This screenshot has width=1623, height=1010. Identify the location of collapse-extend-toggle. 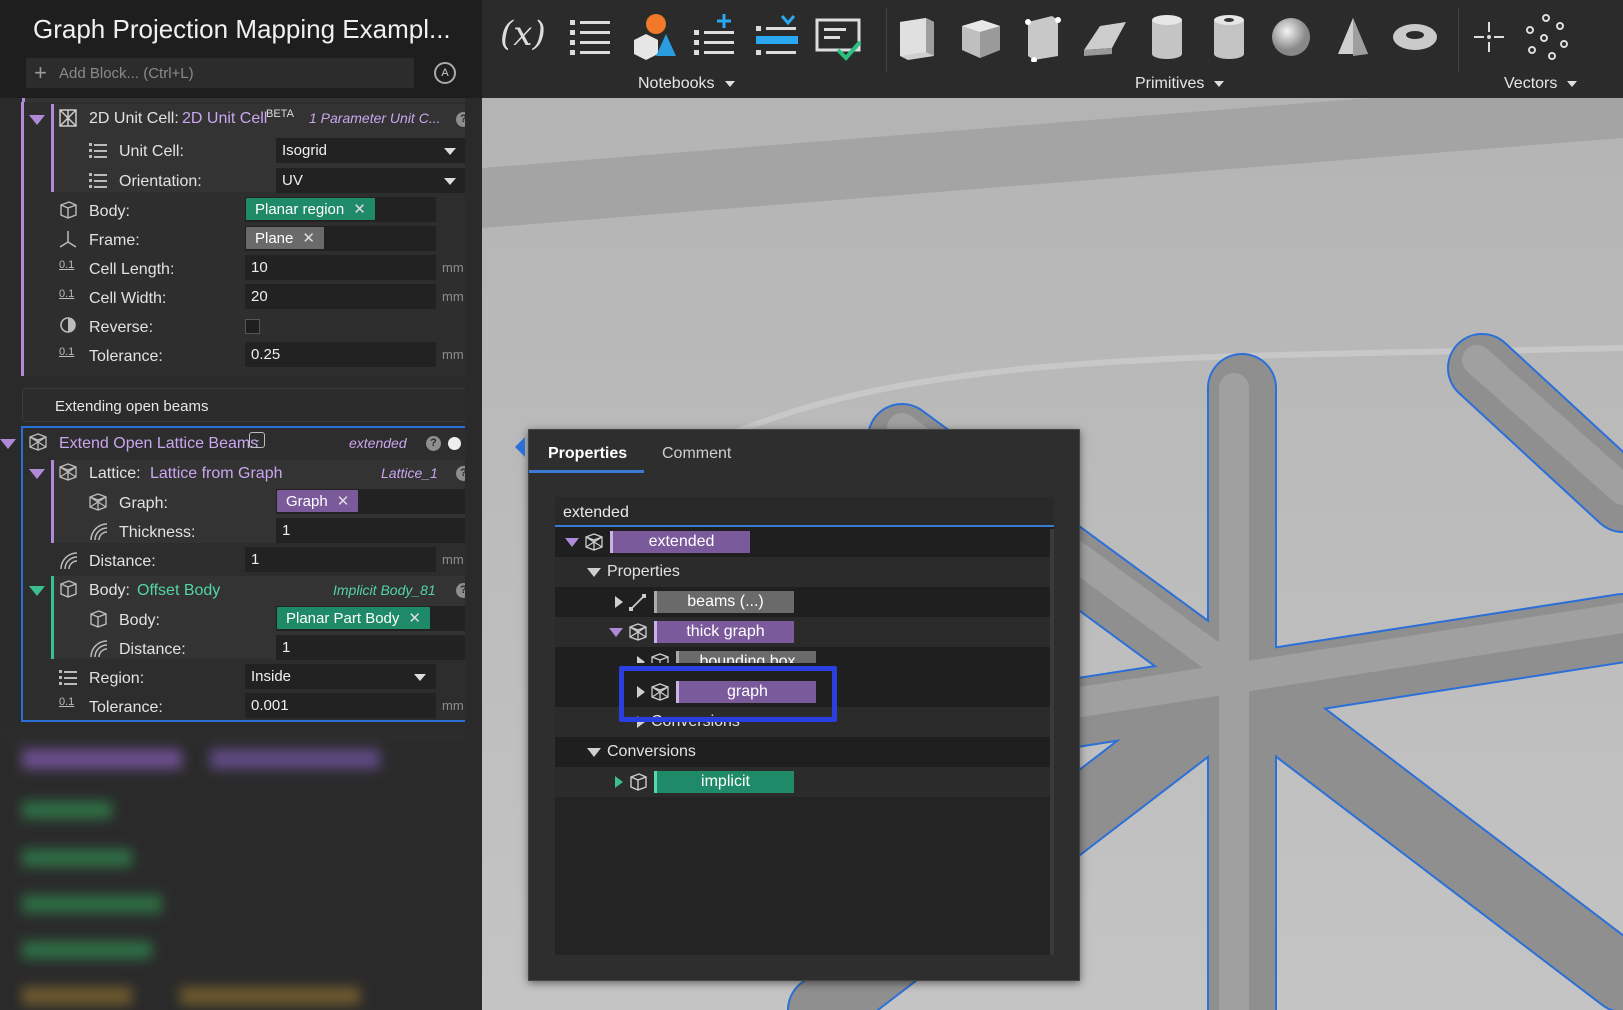
(8, 444).